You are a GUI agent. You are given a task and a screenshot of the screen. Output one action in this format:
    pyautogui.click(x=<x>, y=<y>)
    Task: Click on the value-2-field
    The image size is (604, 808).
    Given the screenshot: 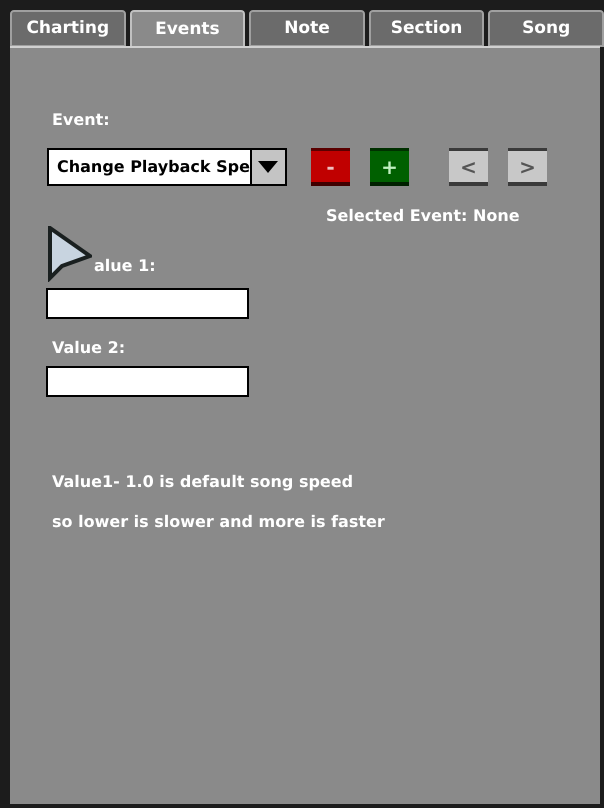 What is the action you would take?
    pyautogui.click(x=147, y=381)
    